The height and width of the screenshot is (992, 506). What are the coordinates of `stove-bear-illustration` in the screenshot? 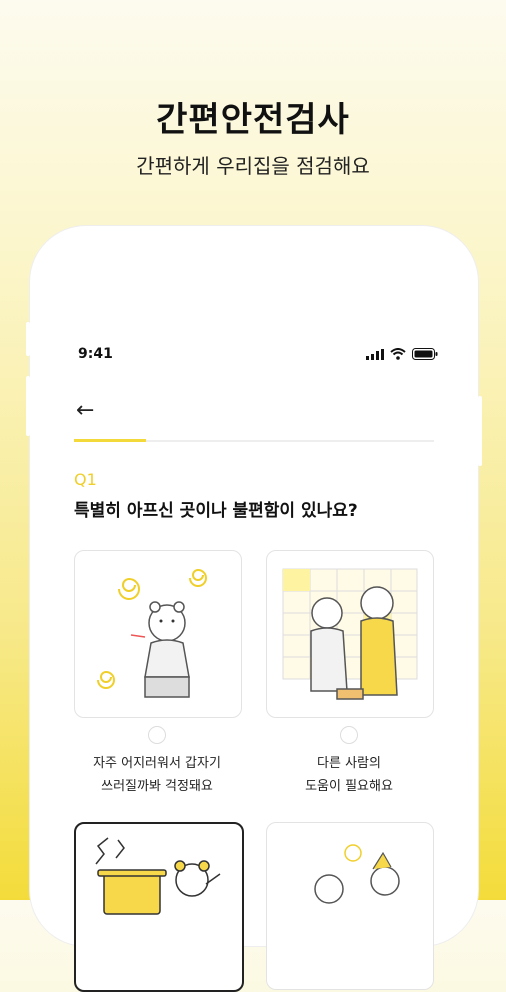 It's located at (158, 876).